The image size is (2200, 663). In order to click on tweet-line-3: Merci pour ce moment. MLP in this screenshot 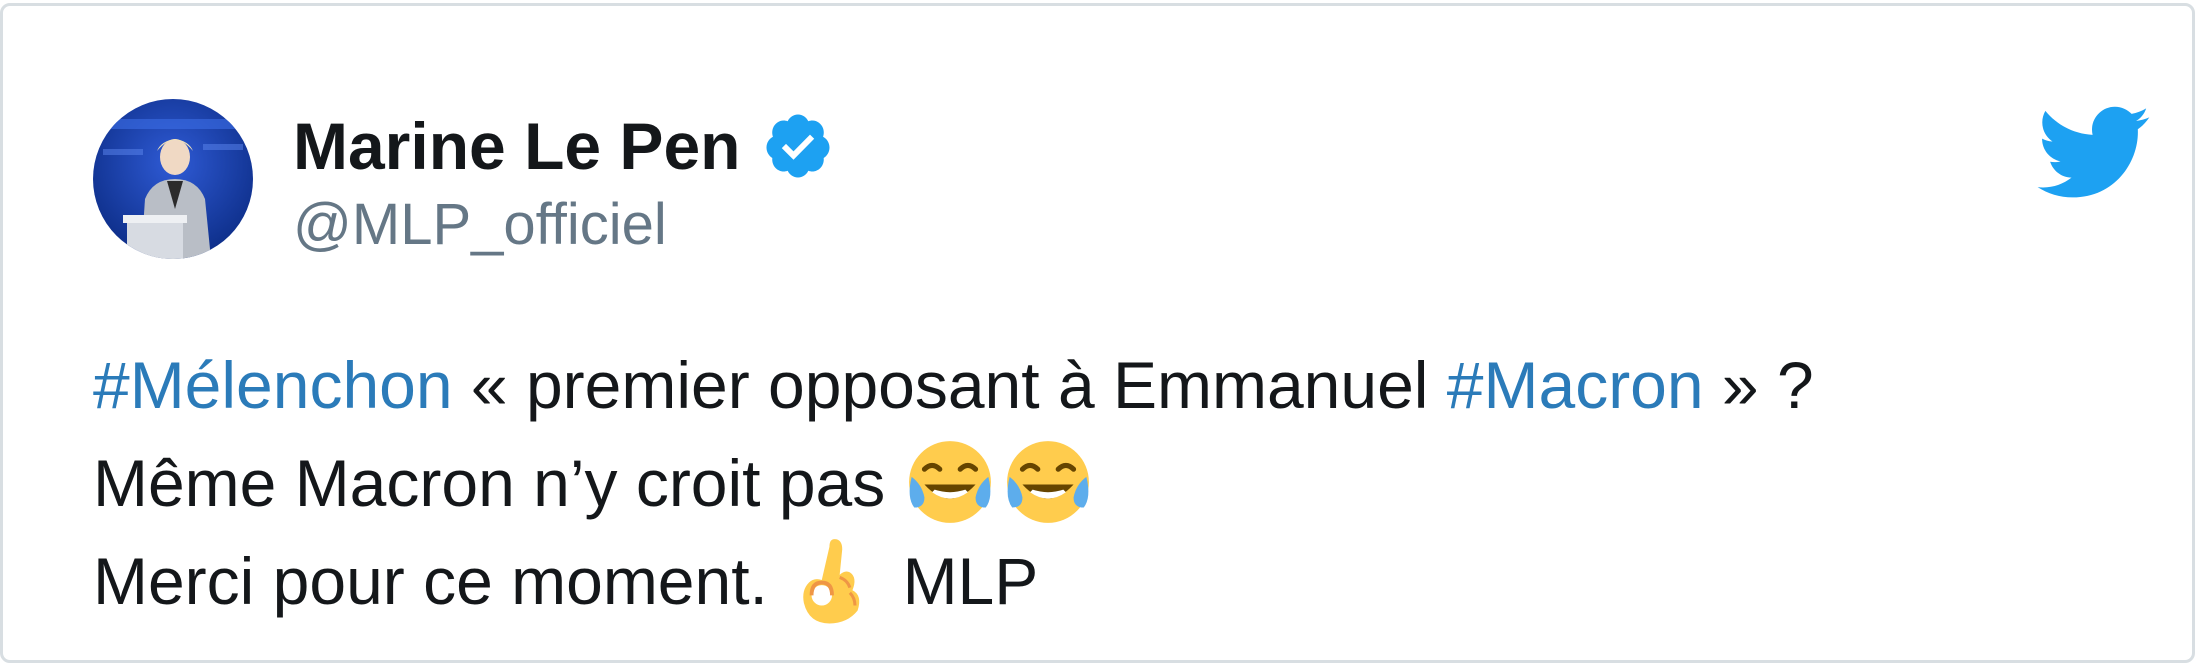, I will do `click(953, 581)`.